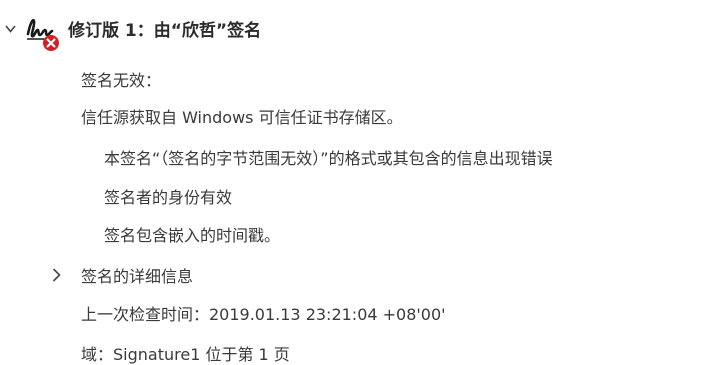  Describe the element at coordinates (165, 31) in the screenshot. I see `revision-title: 修订版 1：由“欣哲”签名` at that location.